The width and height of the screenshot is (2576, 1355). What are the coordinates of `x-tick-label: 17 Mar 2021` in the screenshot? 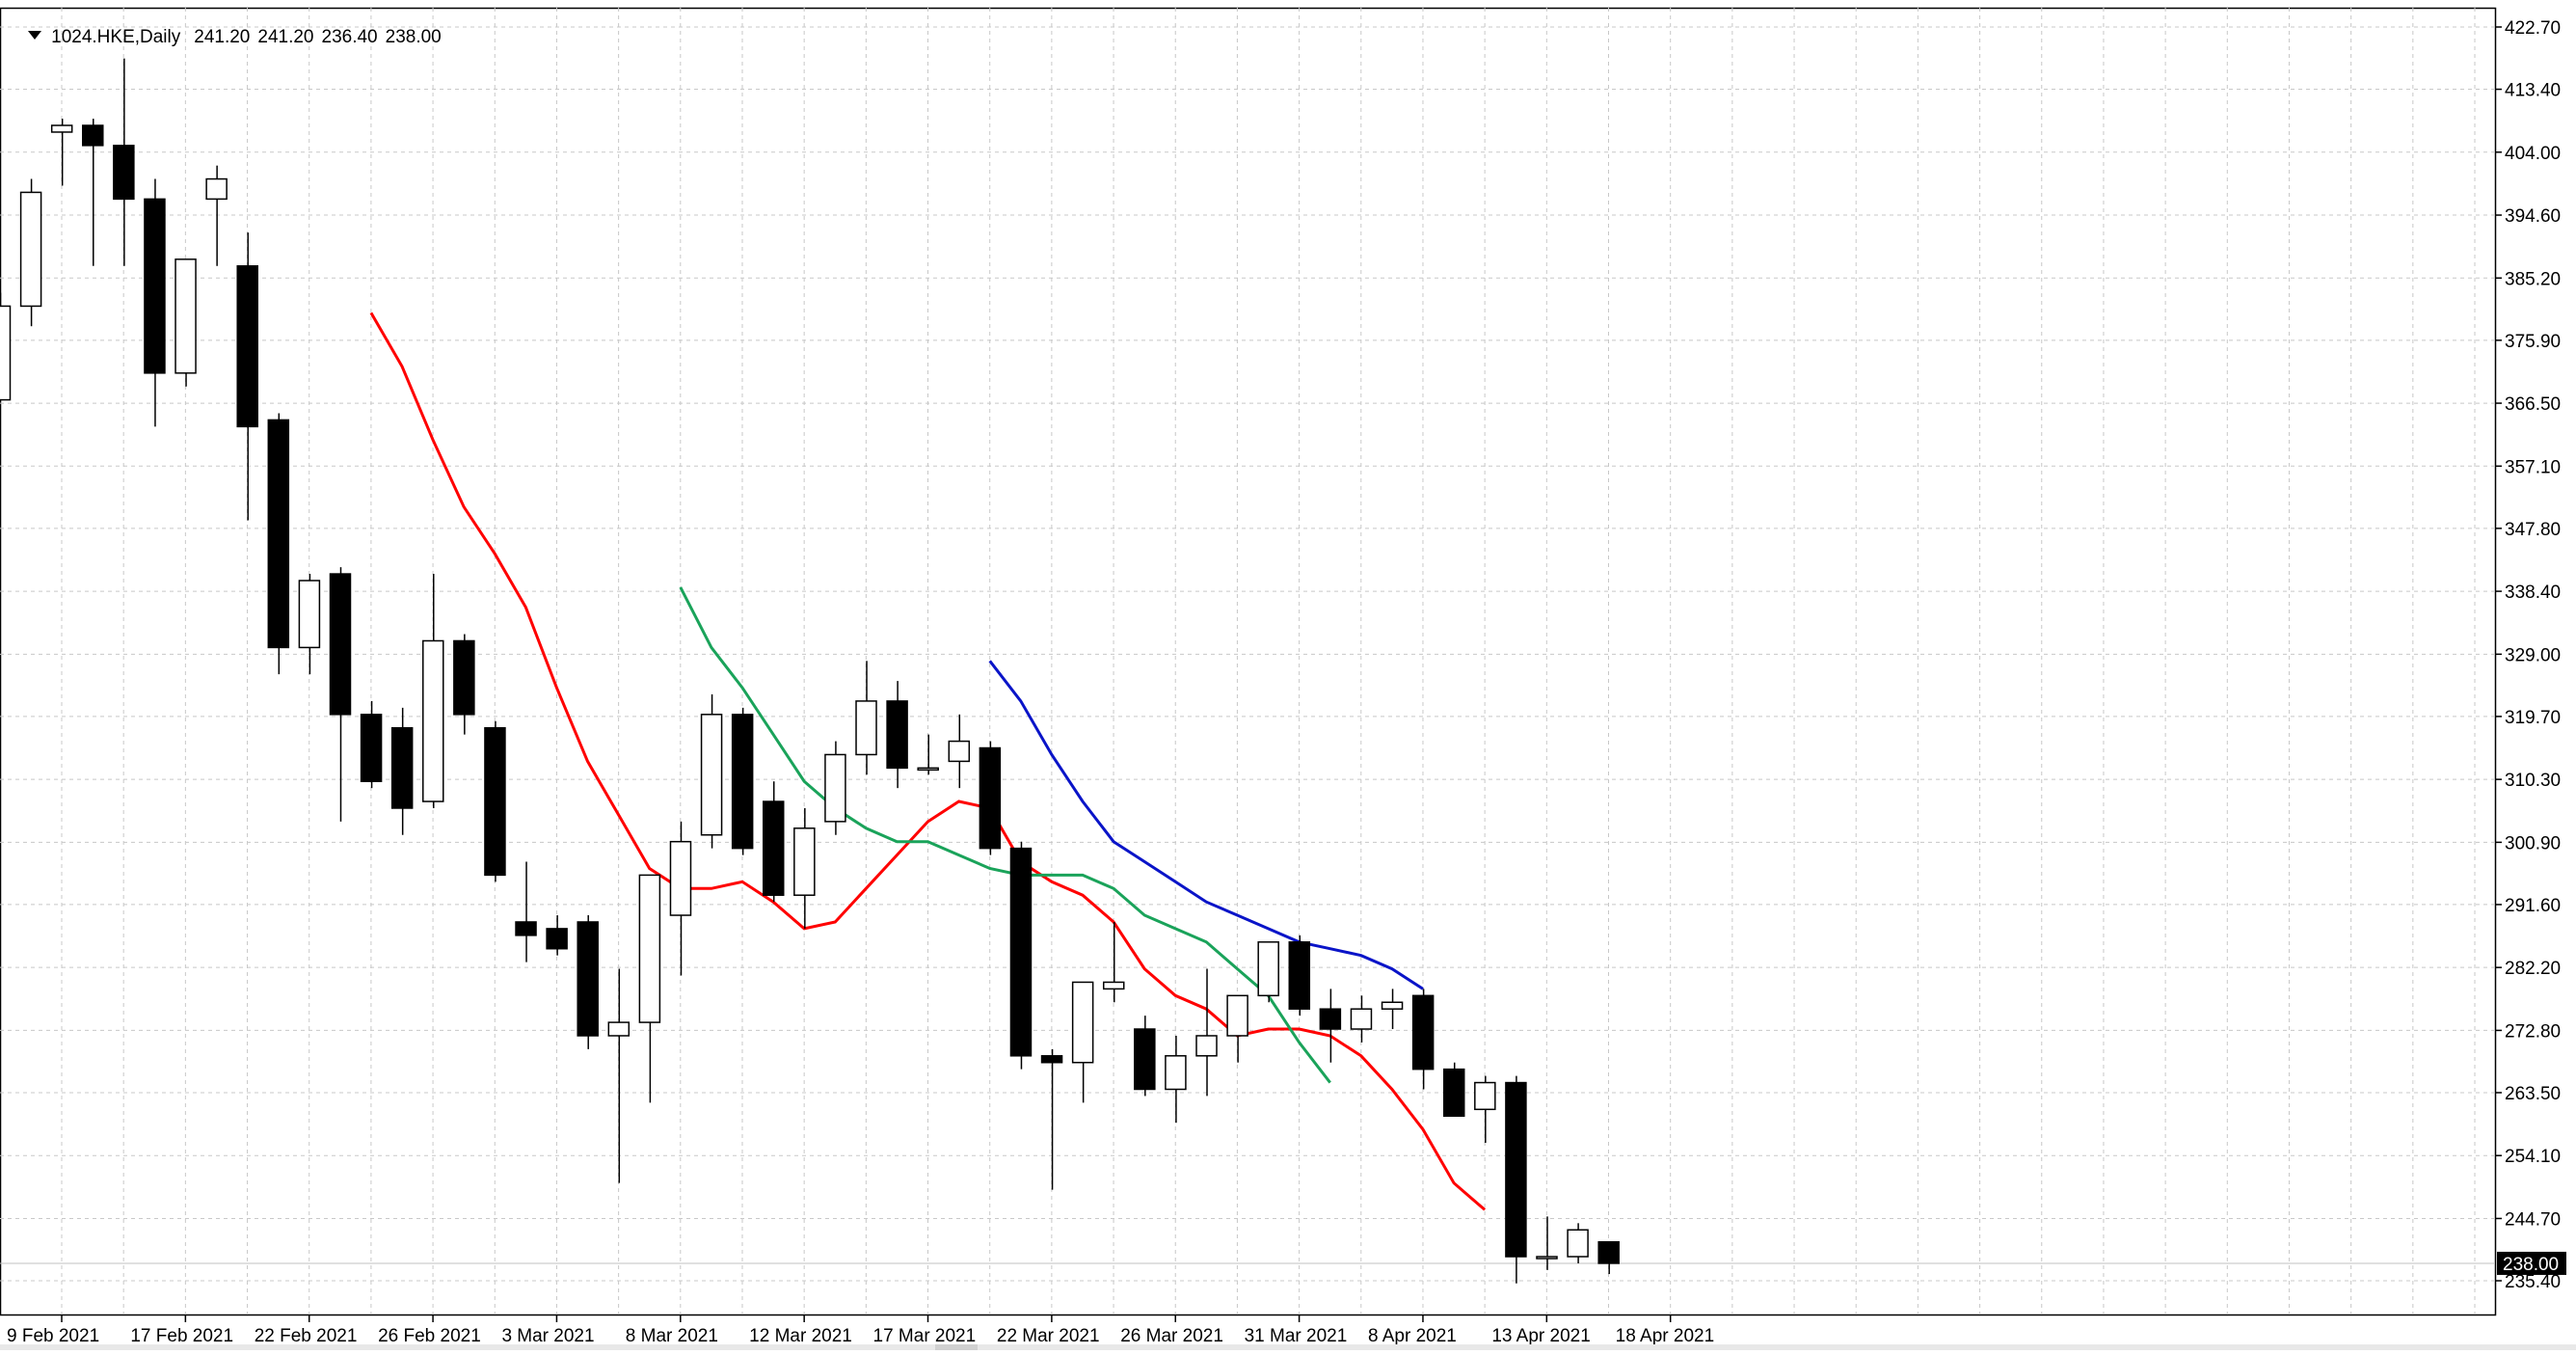 It's located at (925, 1336).